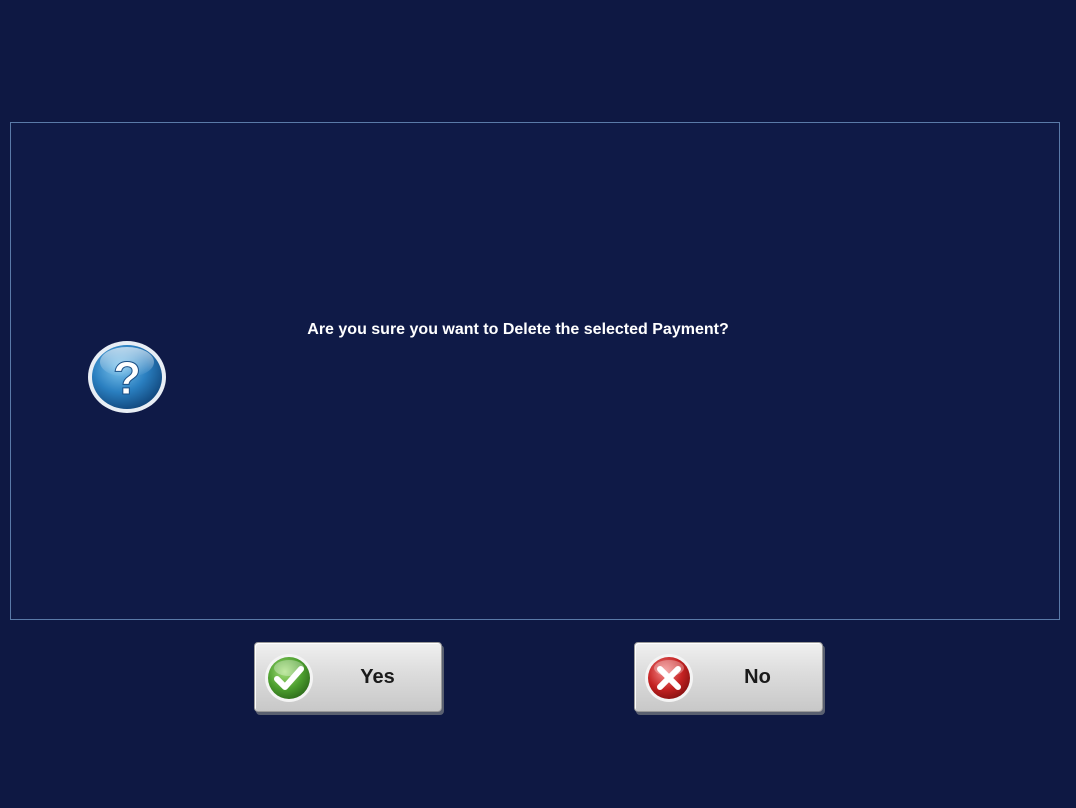  Describe the element at coordinates (669, 678) in the screenshot. I see `close-icon` at that location.